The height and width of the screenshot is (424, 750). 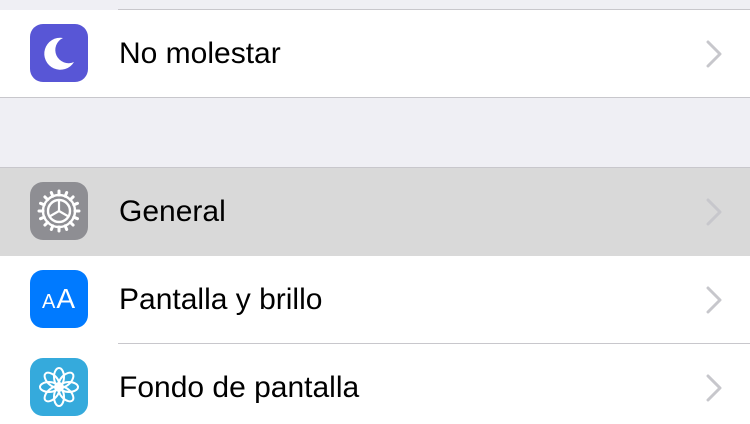 I want to click on settings-row-label: General, so click(x=172, y=211).